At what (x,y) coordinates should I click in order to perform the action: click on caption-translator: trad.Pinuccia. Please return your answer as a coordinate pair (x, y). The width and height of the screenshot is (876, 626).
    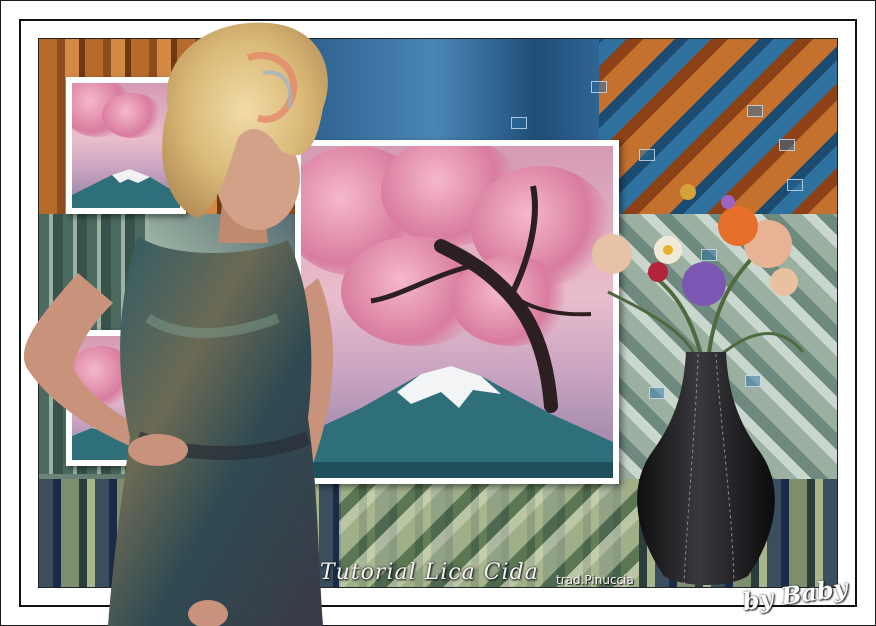
    Looking at the image, I should click on (595, 580).